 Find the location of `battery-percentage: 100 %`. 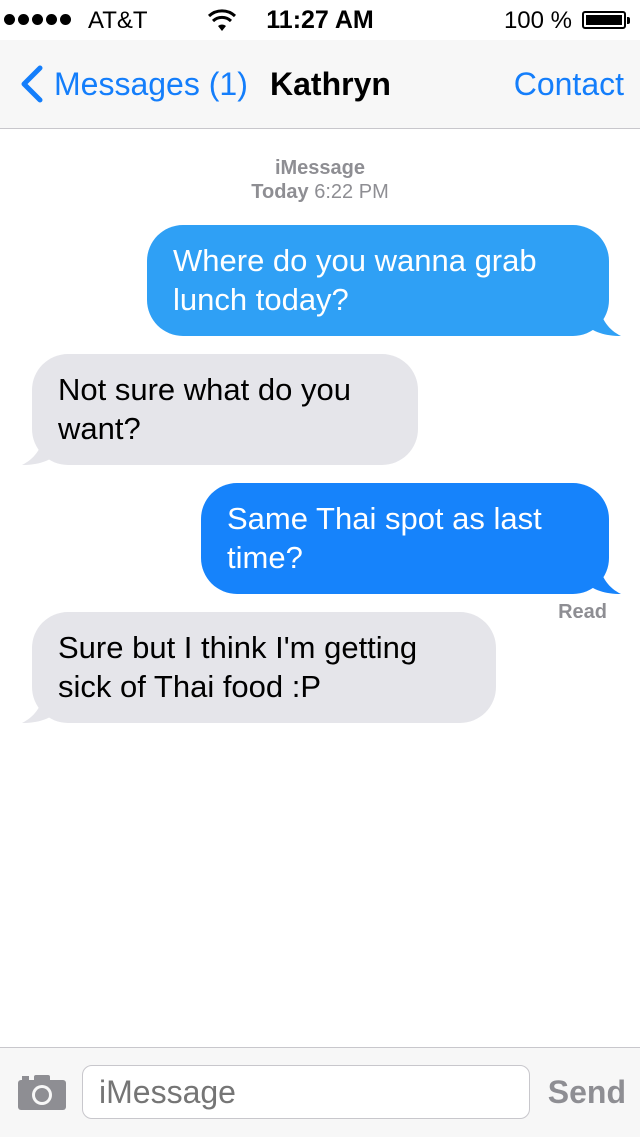

battery-percentage: 100 % is located at coordinates (537, 20).